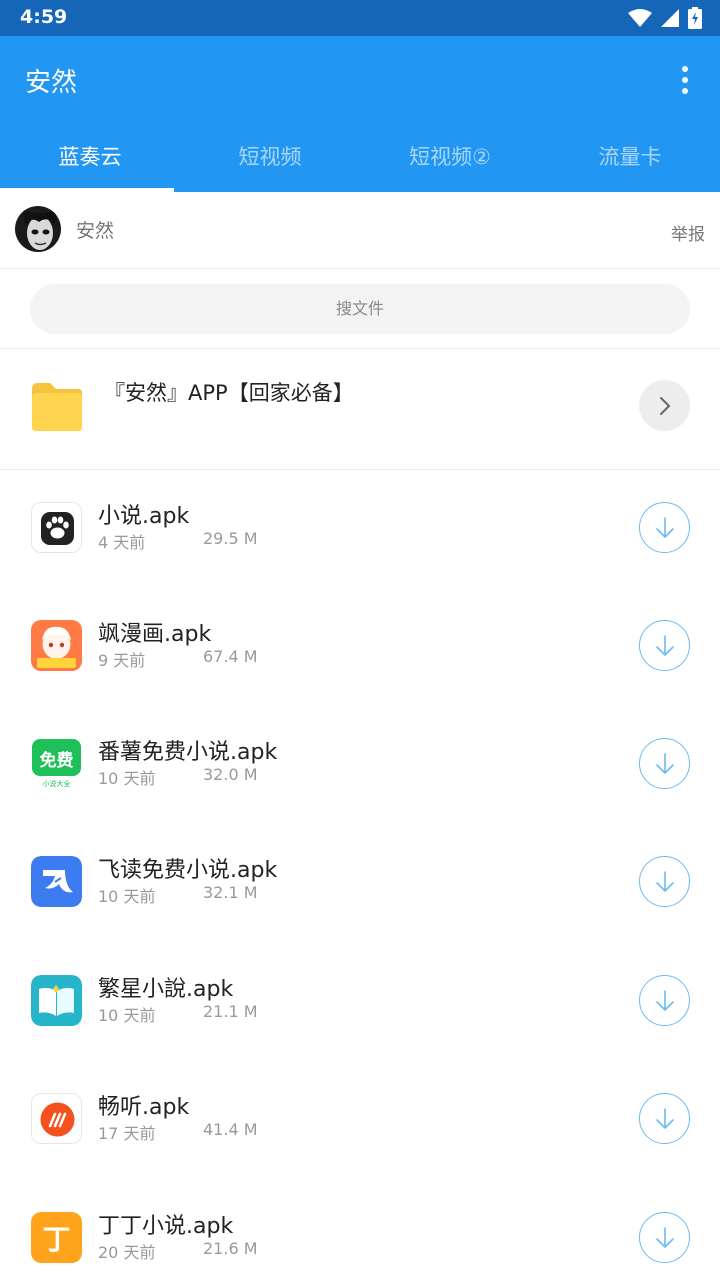  What do you see at coordinates (56, 527) in the screenshot?
I see `paw-icon` at bounding box center [56, 527].